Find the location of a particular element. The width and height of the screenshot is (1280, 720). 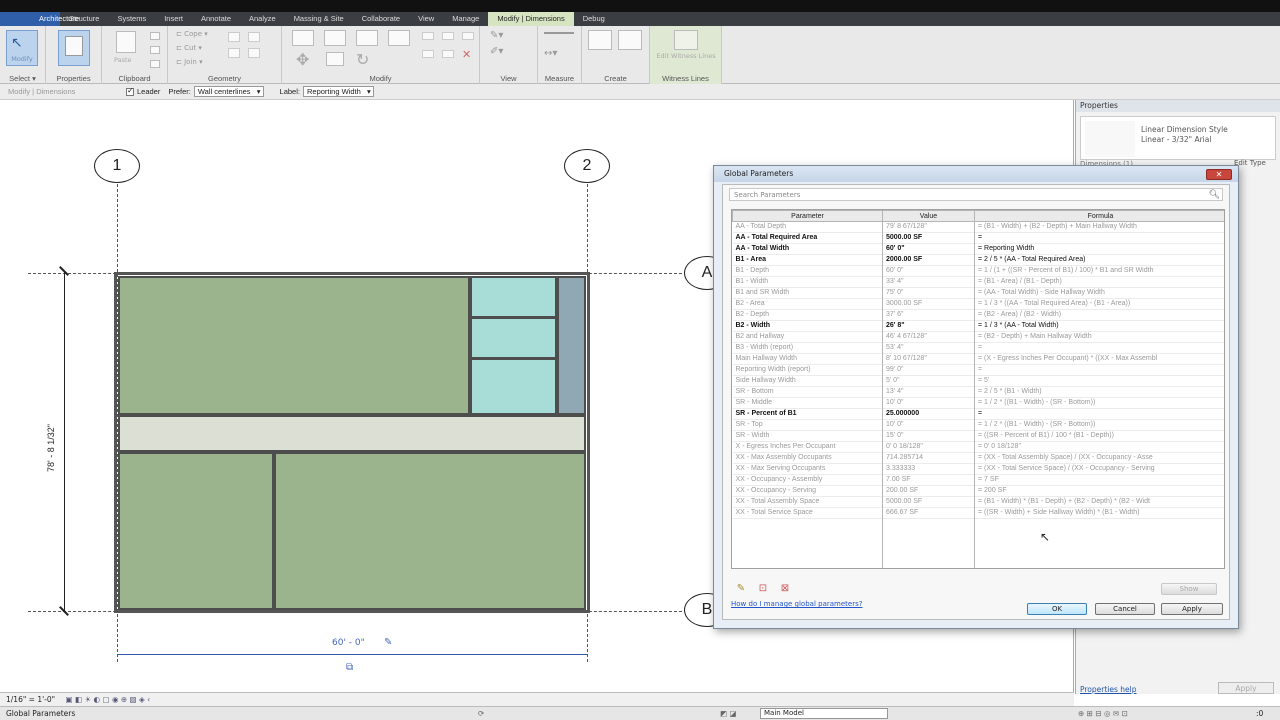

value-cell: 7.00 SF is located at coordinates (928, 480).